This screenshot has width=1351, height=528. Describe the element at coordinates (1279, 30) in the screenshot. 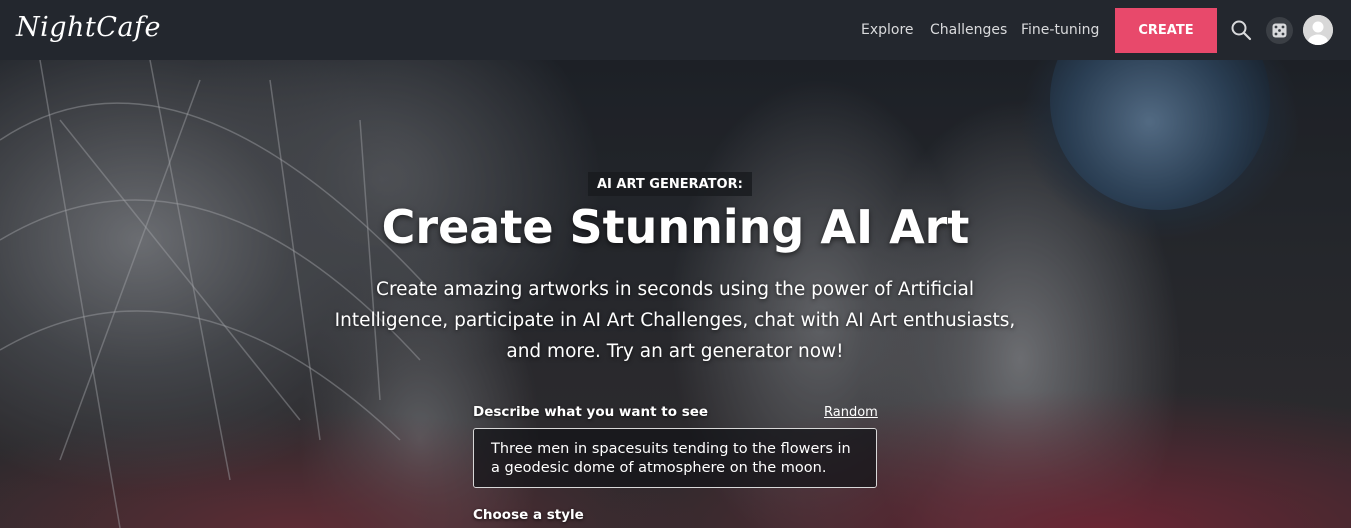

I see `dice-icon` at that location.